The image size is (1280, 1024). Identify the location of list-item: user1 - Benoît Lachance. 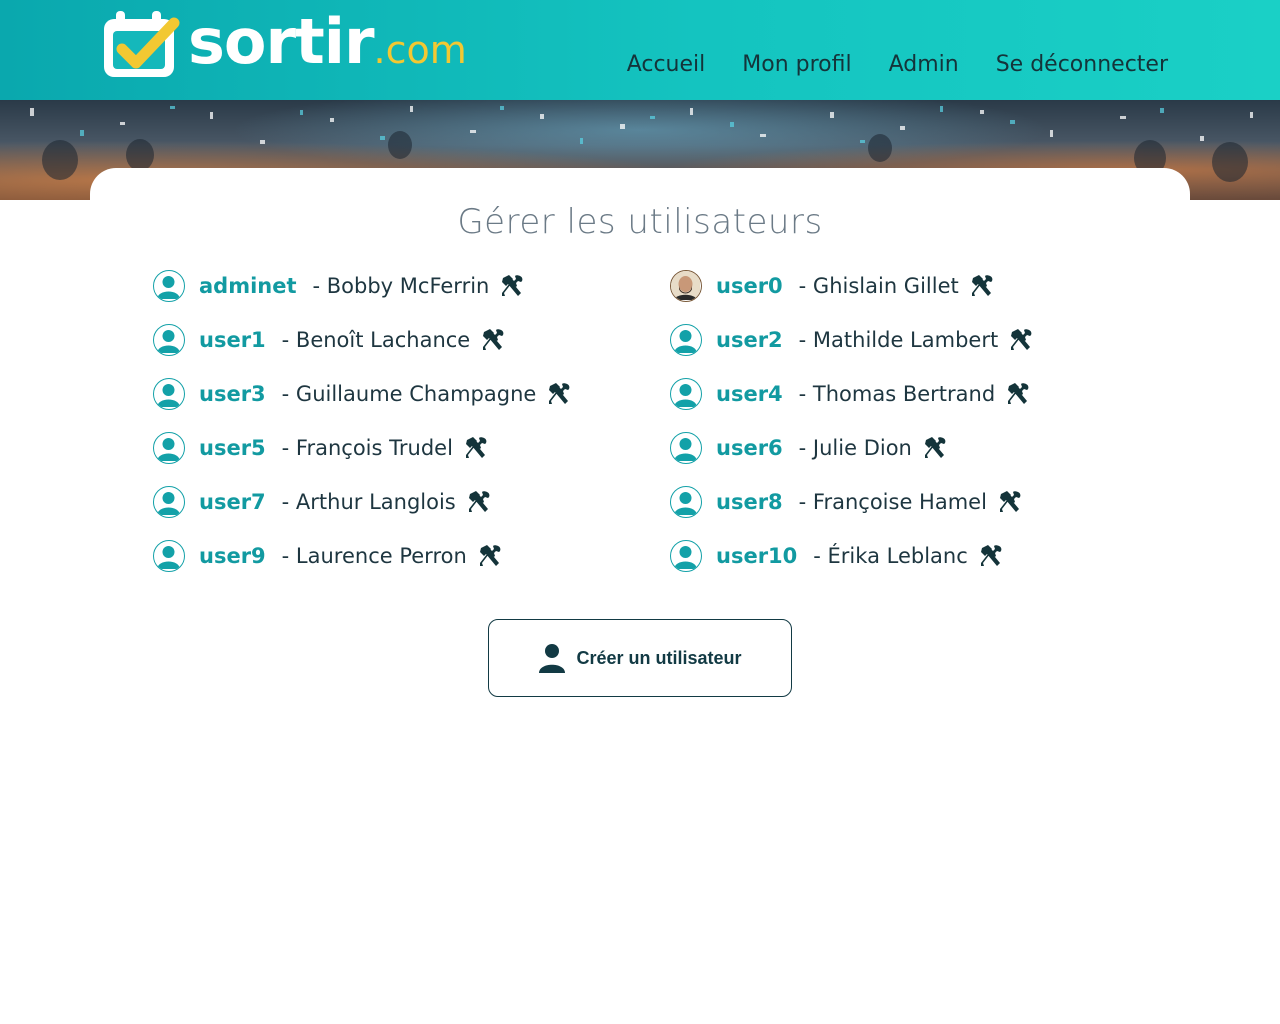
(362, 340).